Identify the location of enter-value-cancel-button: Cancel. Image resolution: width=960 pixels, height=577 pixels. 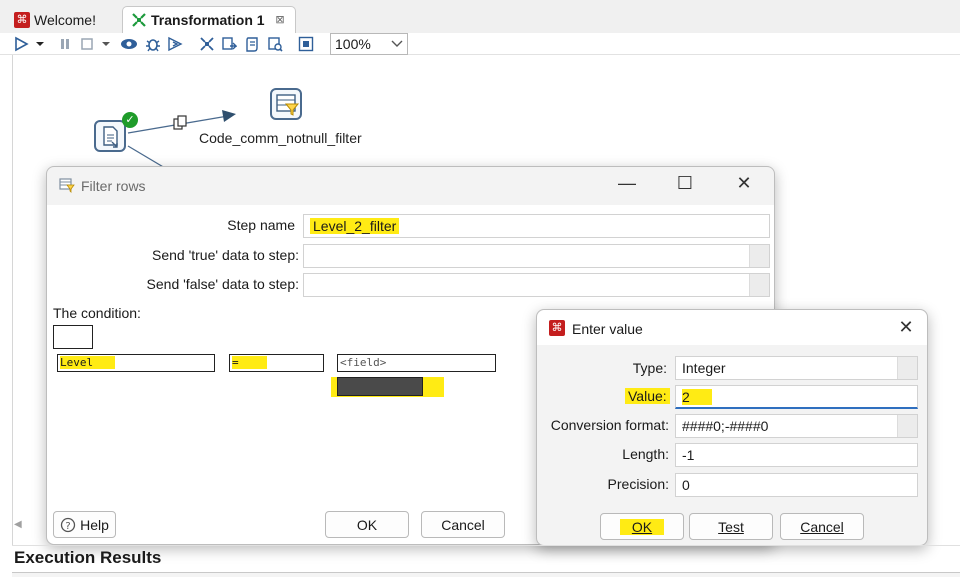
(822, 526).